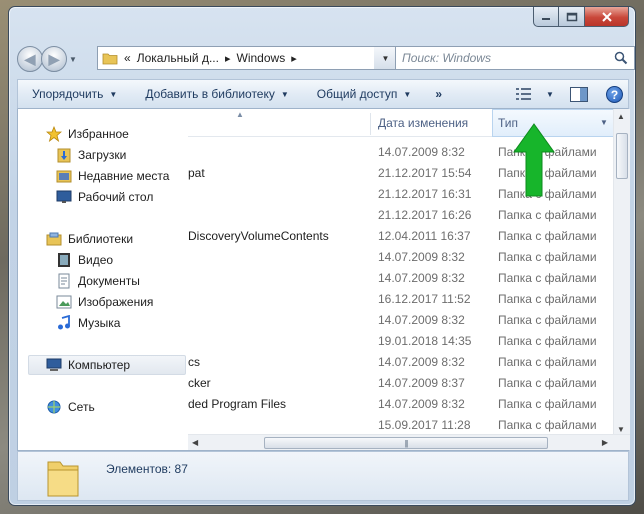 The height and width of the screenshot is (514, 644). Describe the element at coordinates (195, 442) in the screenshot. I see `scroll-left-icon: ◀` at that location.